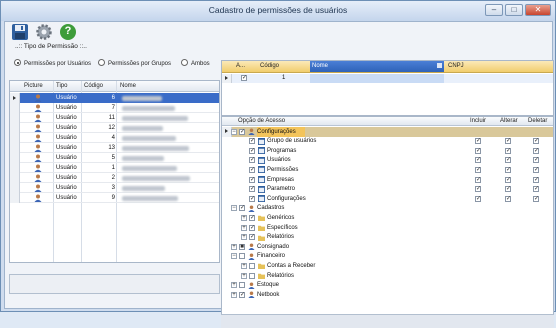  Describe the element at coordinates (387, 295) in the screenshot. I see `tree-node: + ✓ Netbook` at that location.